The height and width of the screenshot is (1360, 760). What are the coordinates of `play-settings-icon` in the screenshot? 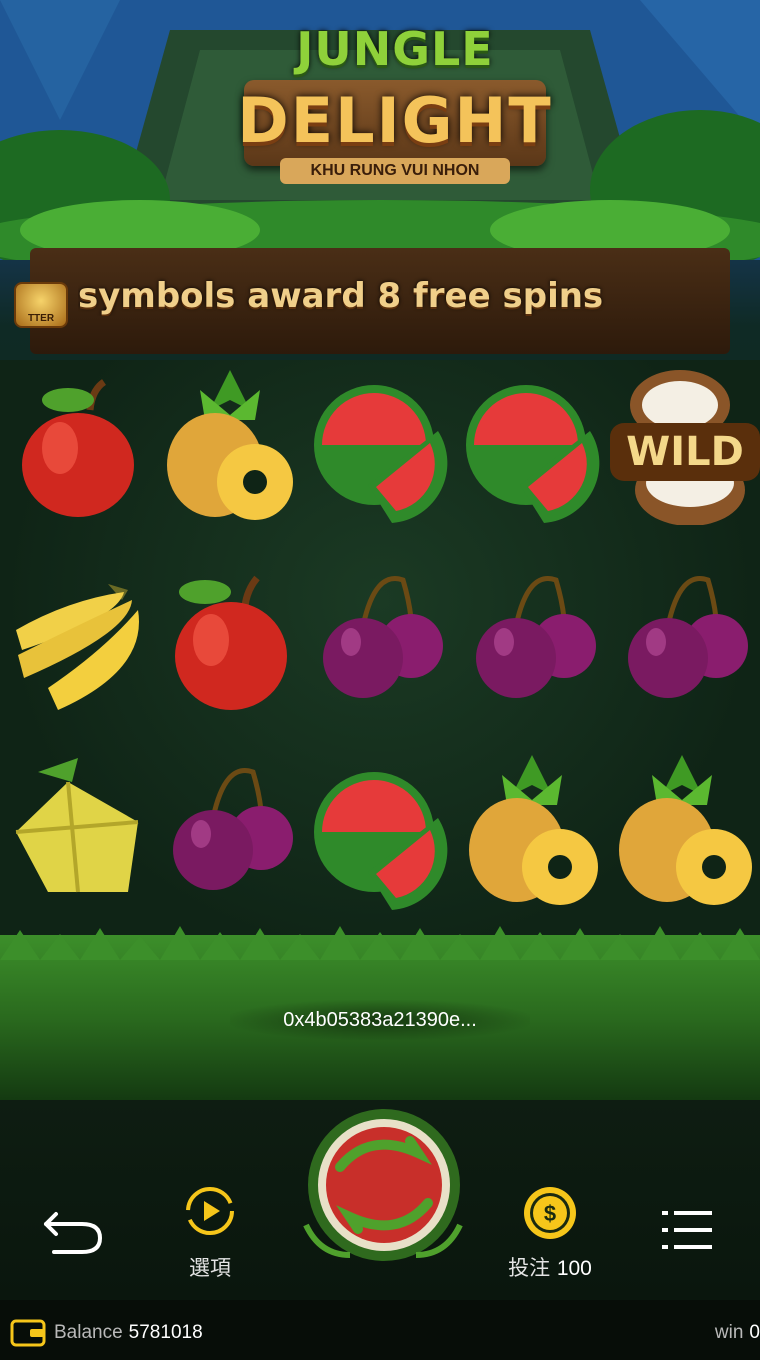 It's located at (210, 1211).